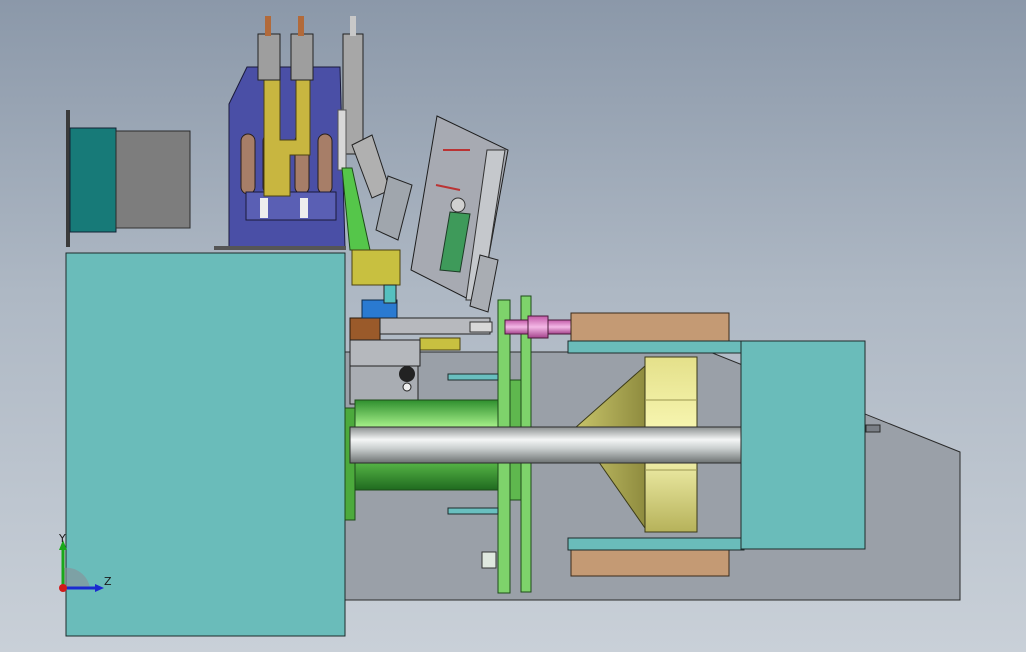 This screenshot has width=1026, height=652. What do you see at coordinates (62, 538) in the screenshot?
I see `y-axis-label: Y` at bounding box center [62, 538].